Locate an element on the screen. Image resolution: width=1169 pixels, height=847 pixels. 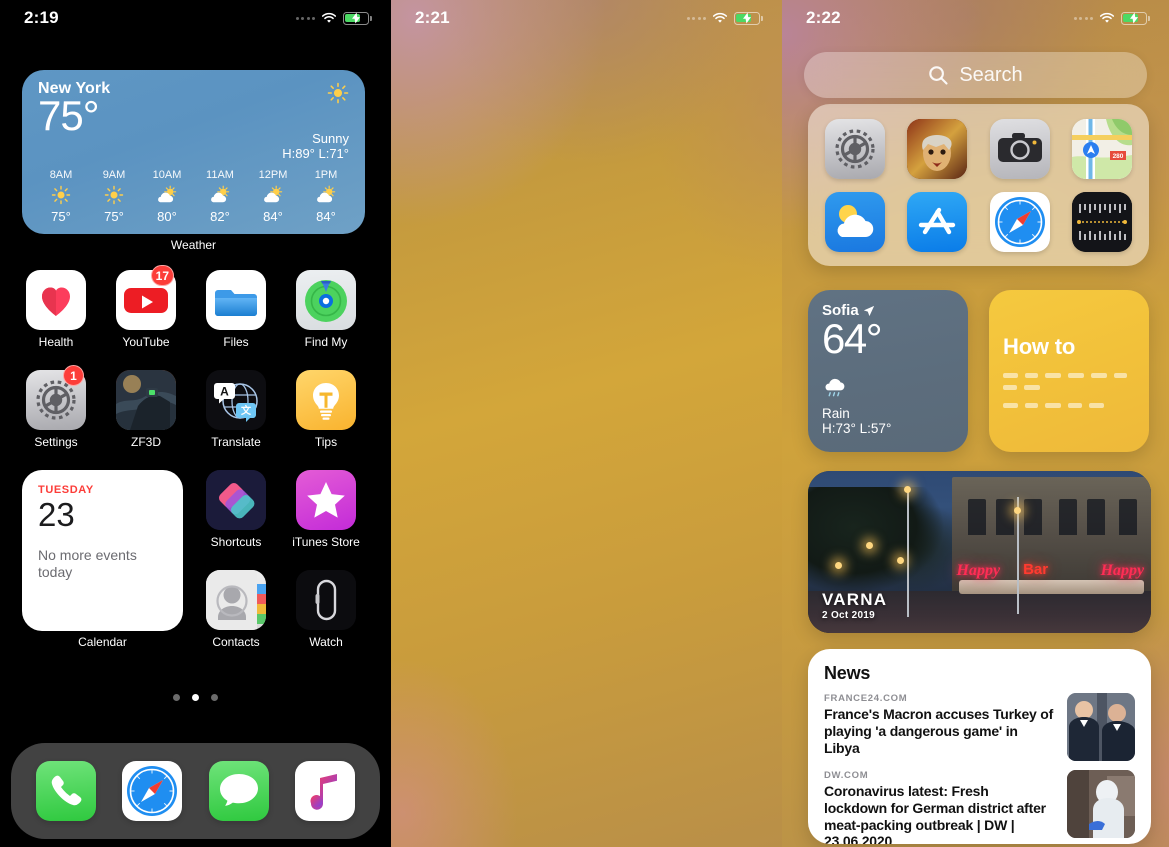
page-dot-active is located at coordinates (195, 697).